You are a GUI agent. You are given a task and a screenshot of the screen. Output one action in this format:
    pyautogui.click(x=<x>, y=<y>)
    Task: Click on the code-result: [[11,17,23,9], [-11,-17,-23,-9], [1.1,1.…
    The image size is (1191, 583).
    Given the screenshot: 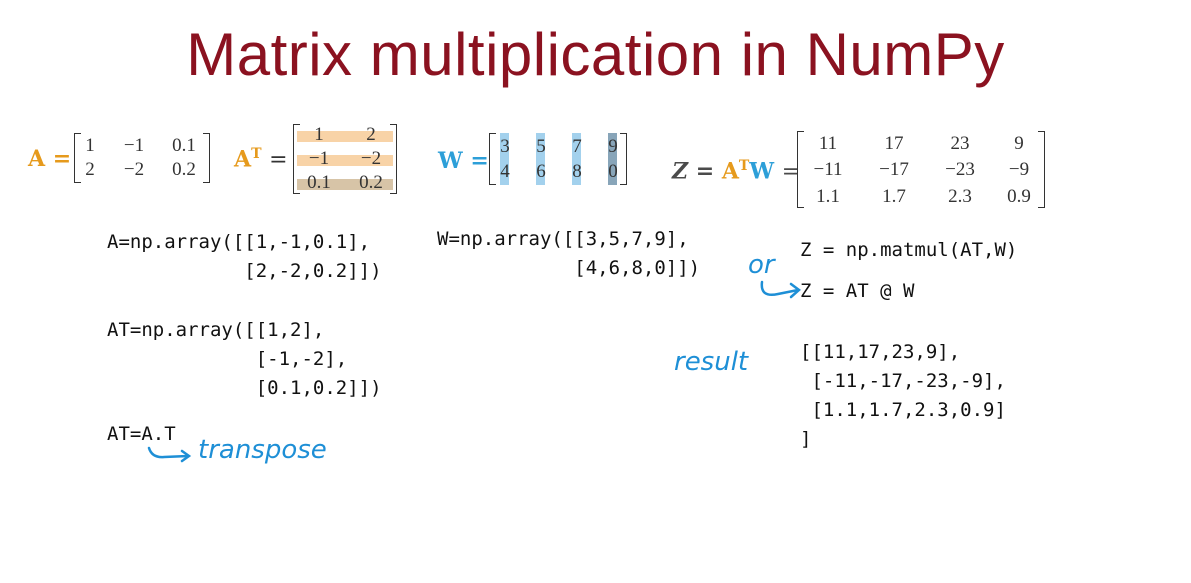 What is the action you would take?
    pyautogui.click(x=903, y=395)
    